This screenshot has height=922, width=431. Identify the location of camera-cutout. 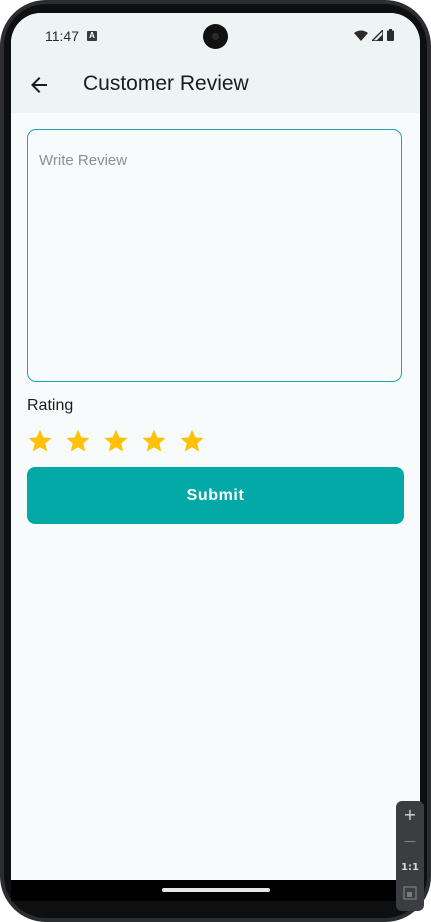
(215, 36).